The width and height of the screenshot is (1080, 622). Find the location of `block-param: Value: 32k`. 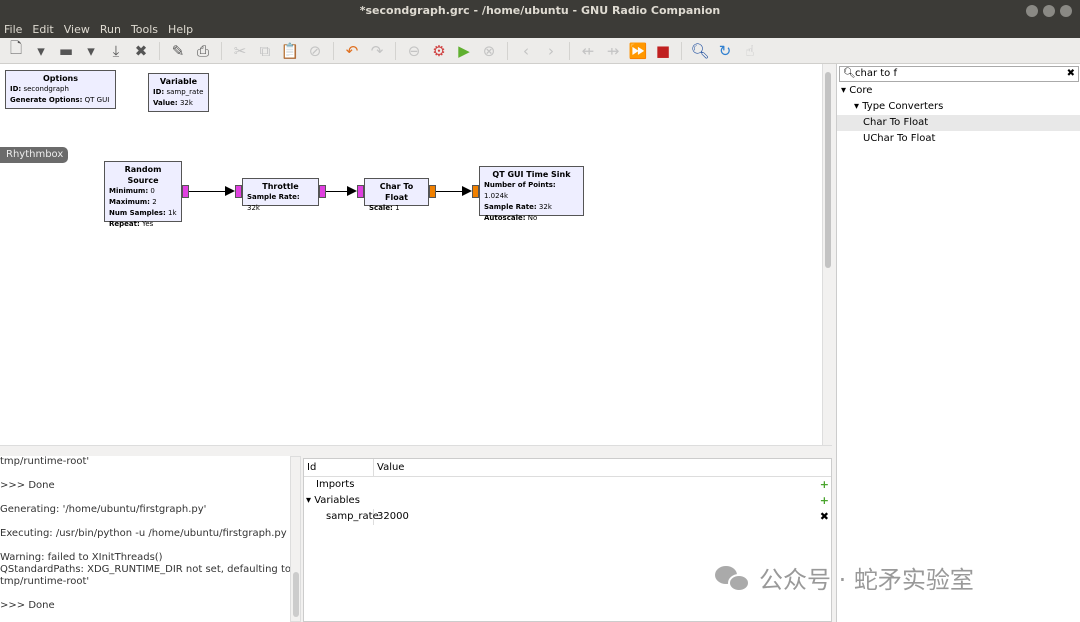

block-param: Value: 32k is located at coordinates (178, 103).